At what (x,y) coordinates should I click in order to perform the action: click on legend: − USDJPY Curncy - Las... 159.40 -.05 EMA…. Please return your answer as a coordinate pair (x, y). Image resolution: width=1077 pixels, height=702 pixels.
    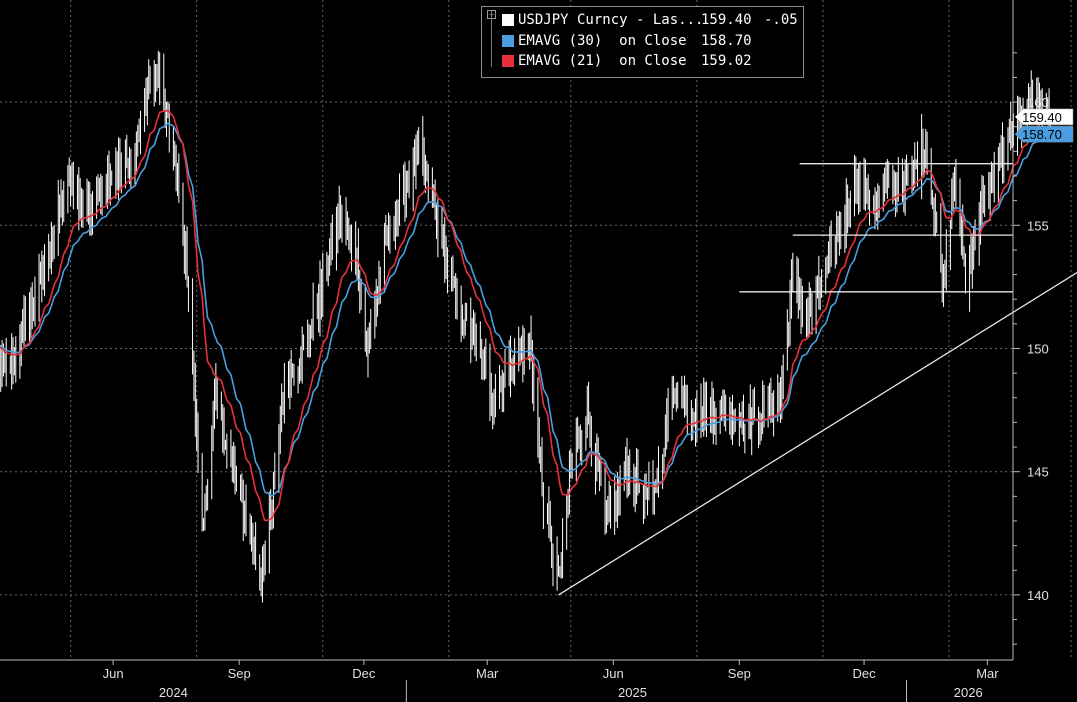
    Looking at the image, I should click on (642, 42).